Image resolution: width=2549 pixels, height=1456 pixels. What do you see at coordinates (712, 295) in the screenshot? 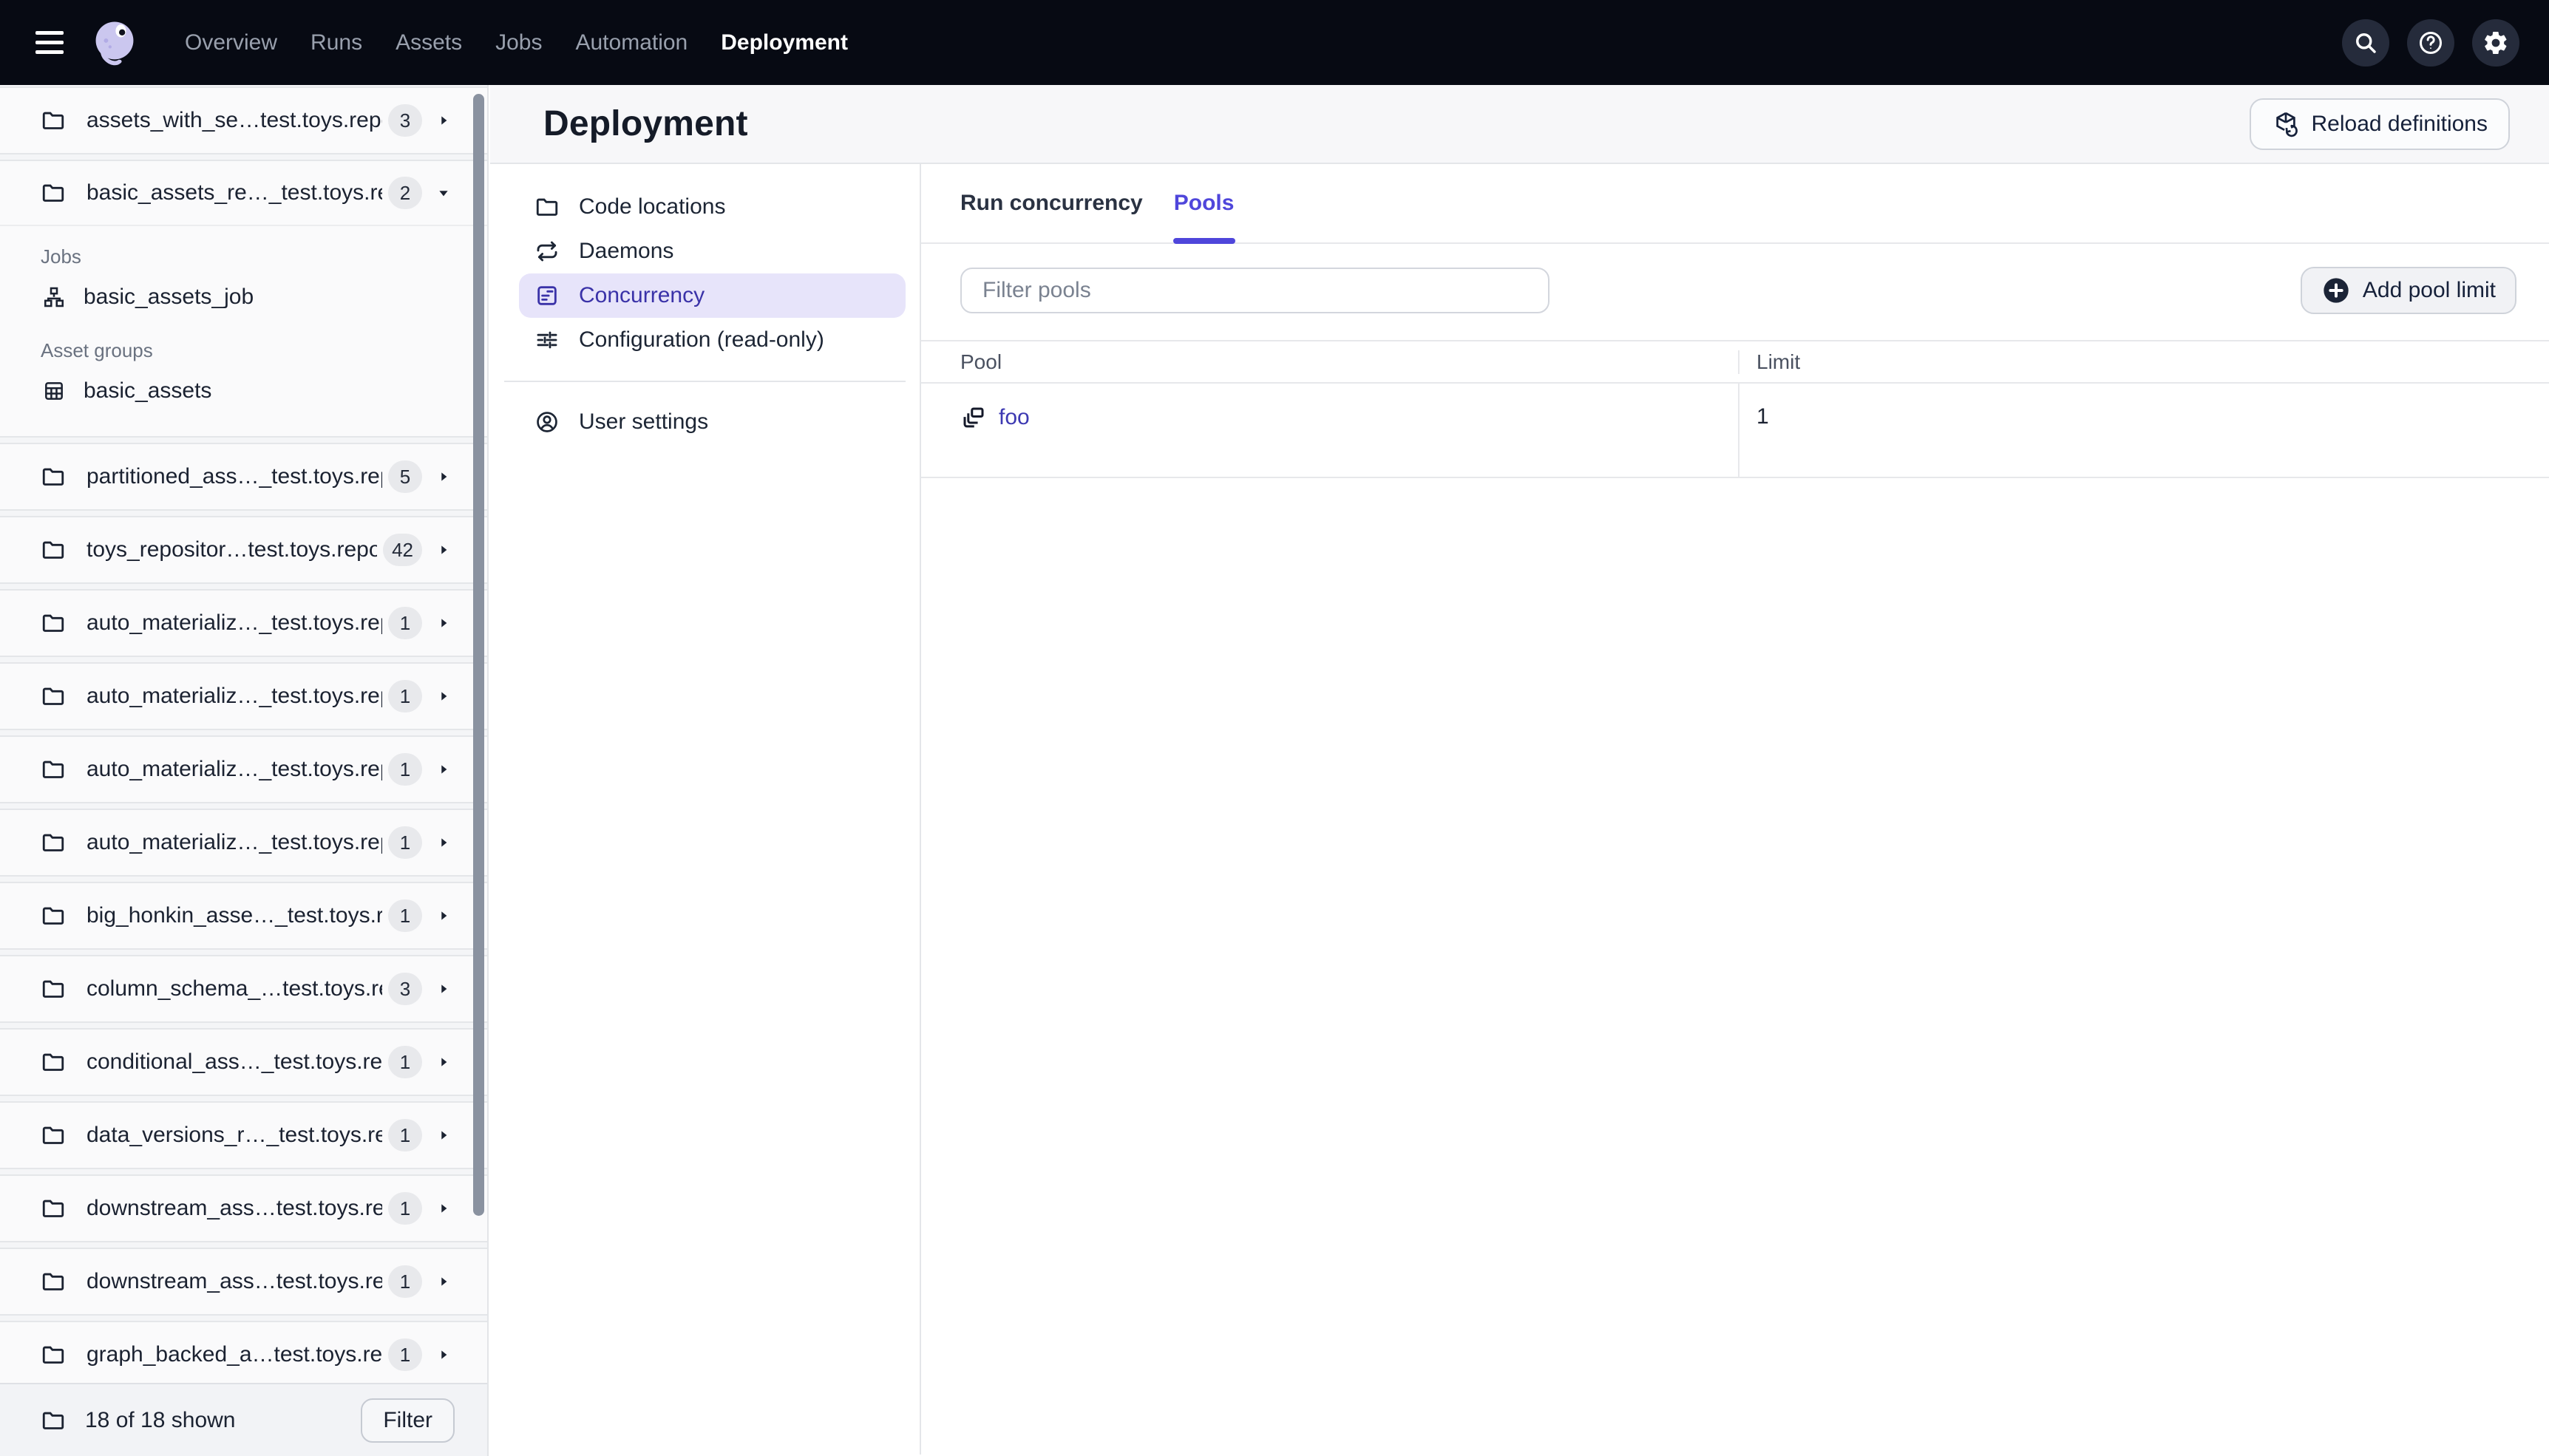
I see `subnav-item-concurrency: Concurrency` at bounding box center [712, 295].